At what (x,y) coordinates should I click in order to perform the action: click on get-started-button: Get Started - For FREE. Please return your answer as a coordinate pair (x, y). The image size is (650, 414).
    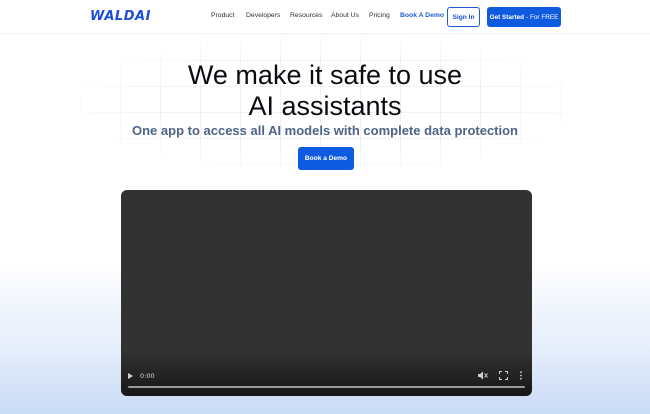
    Looking at the image, I should click on (524, 17).